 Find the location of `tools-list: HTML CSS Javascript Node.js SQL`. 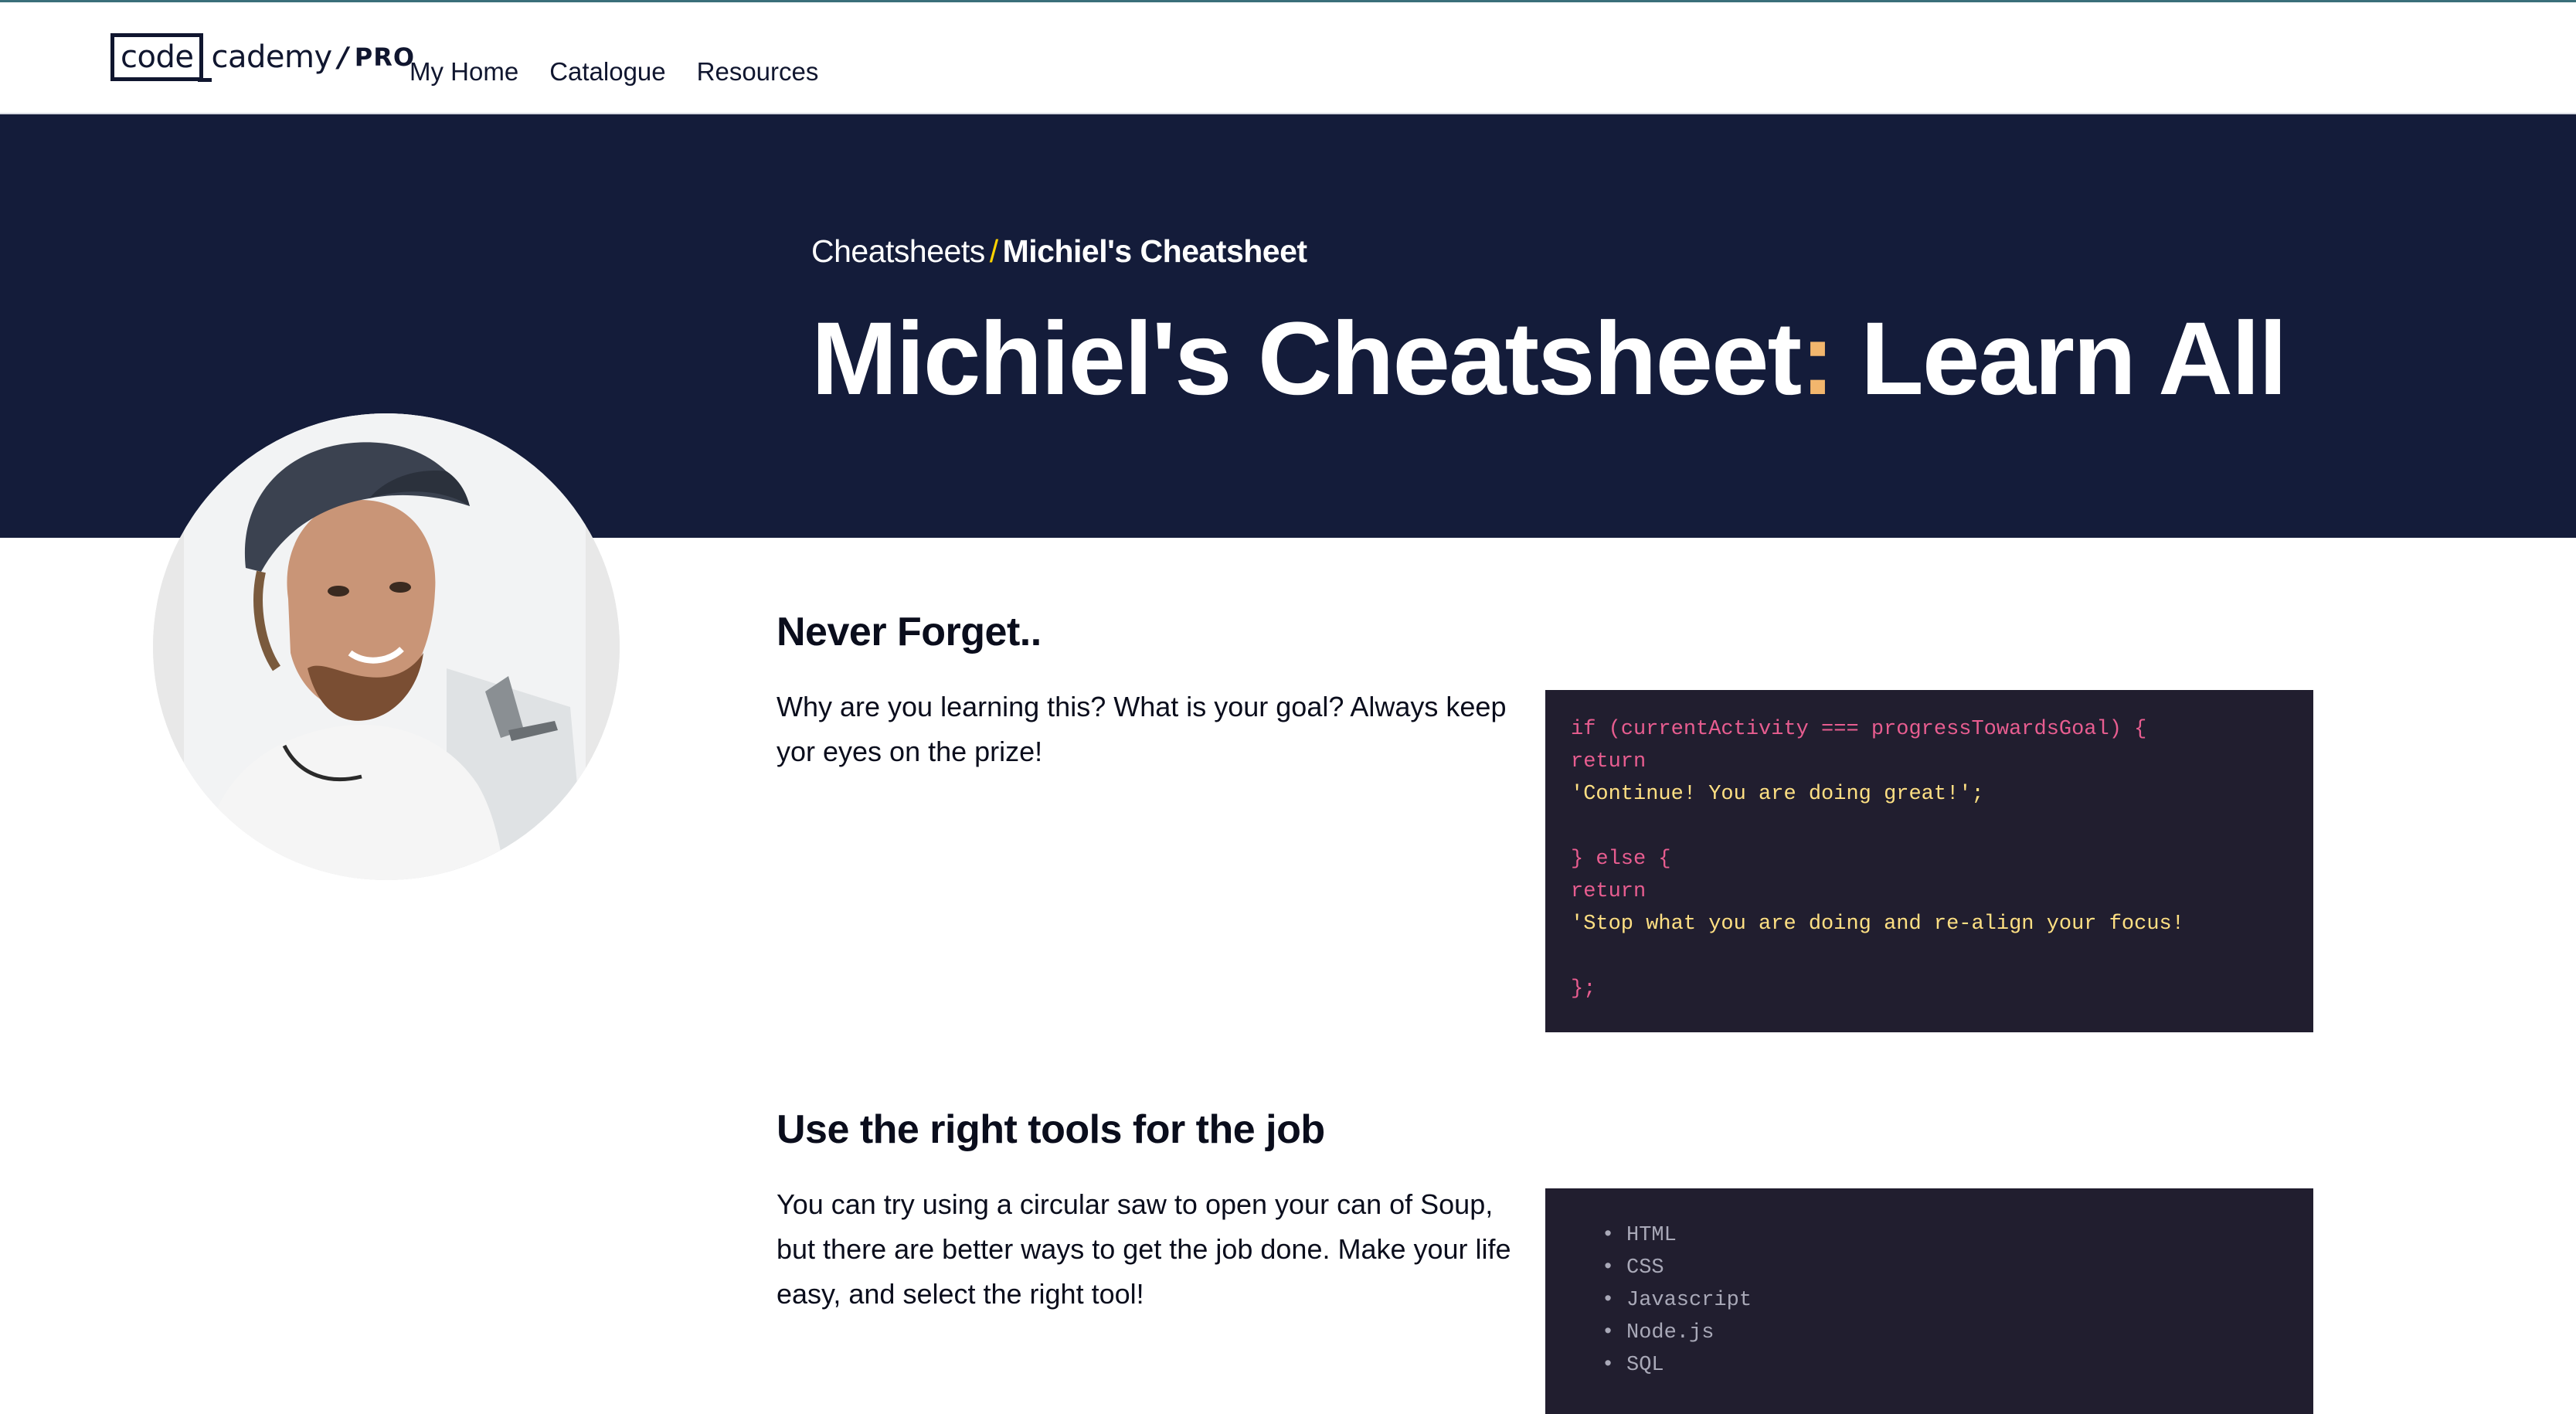

tools-list: HTML CSS Javascript Node.js SQL is located at coordinates (1929, 1300).